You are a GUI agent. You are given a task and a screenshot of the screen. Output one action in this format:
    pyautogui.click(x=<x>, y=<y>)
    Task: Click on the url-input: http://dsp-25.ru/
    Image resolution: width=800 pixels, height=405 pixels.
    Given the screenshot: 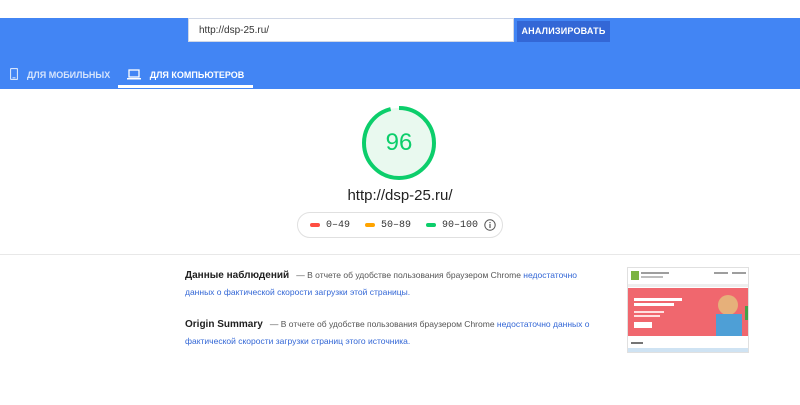 What is the action you would take?
    pyautogui.click(x=351, y=30)
    